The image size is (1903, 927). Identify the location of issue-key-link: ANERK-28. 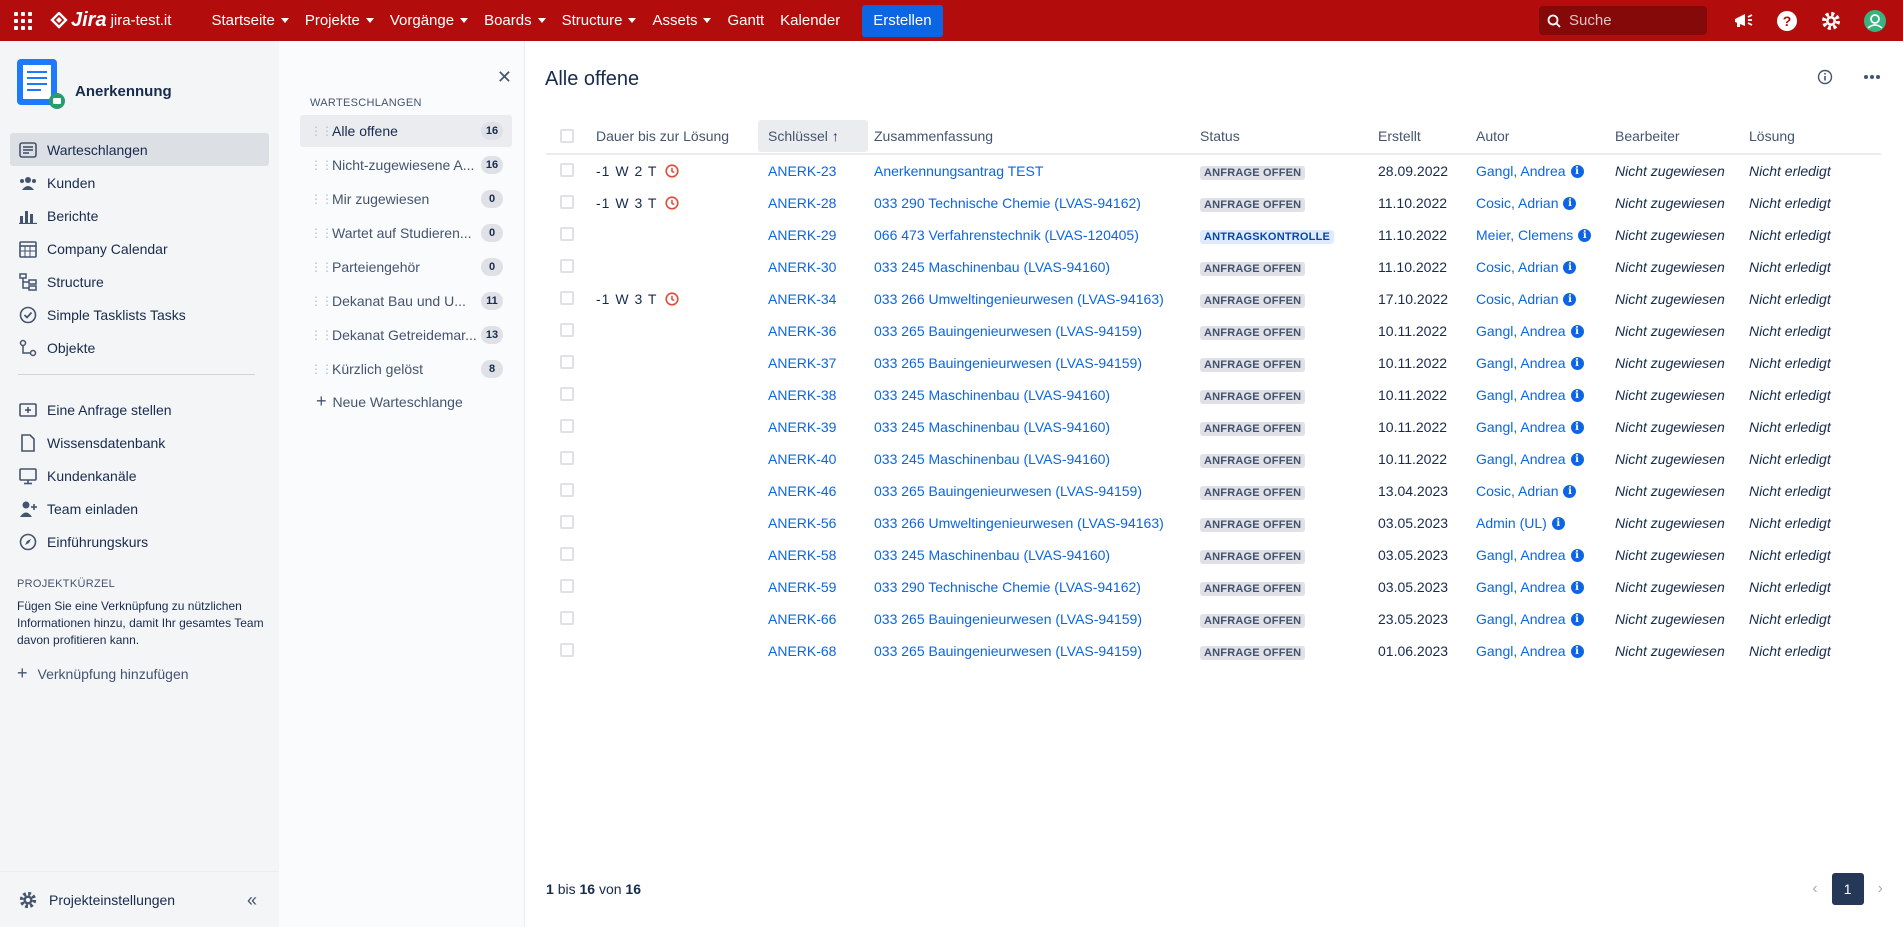
(802, 203).